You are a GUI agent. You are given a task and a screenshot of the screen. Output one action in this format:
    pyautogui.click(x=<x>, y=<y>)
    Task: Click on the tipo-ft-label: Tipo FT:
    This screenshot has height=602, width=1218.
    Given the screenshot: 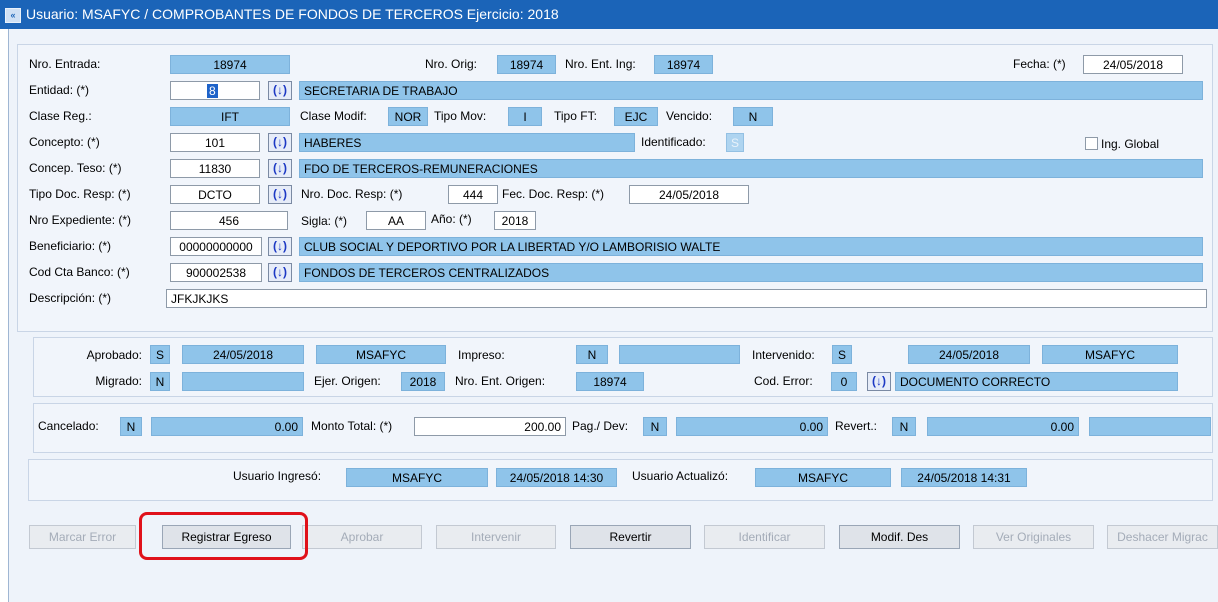 What is the action you would take?
    pyautogui.click(x=575, y=116)
    